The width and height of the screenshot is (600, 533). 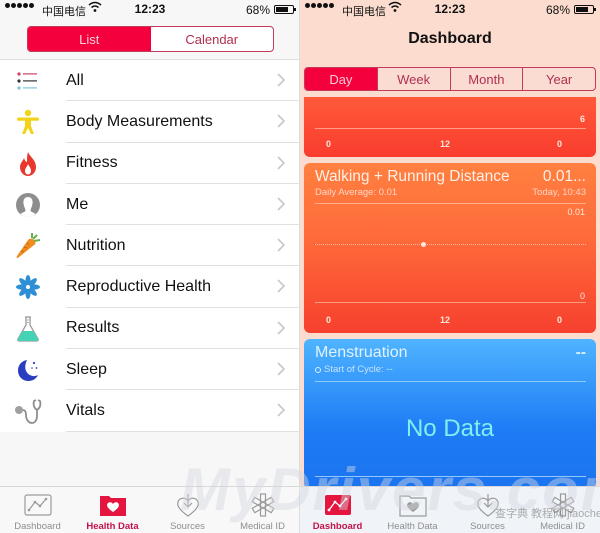 What do you see at coordinates (93, 328) in the screenshot?
I see `category-label: Results` at bounding box center [93, 328].